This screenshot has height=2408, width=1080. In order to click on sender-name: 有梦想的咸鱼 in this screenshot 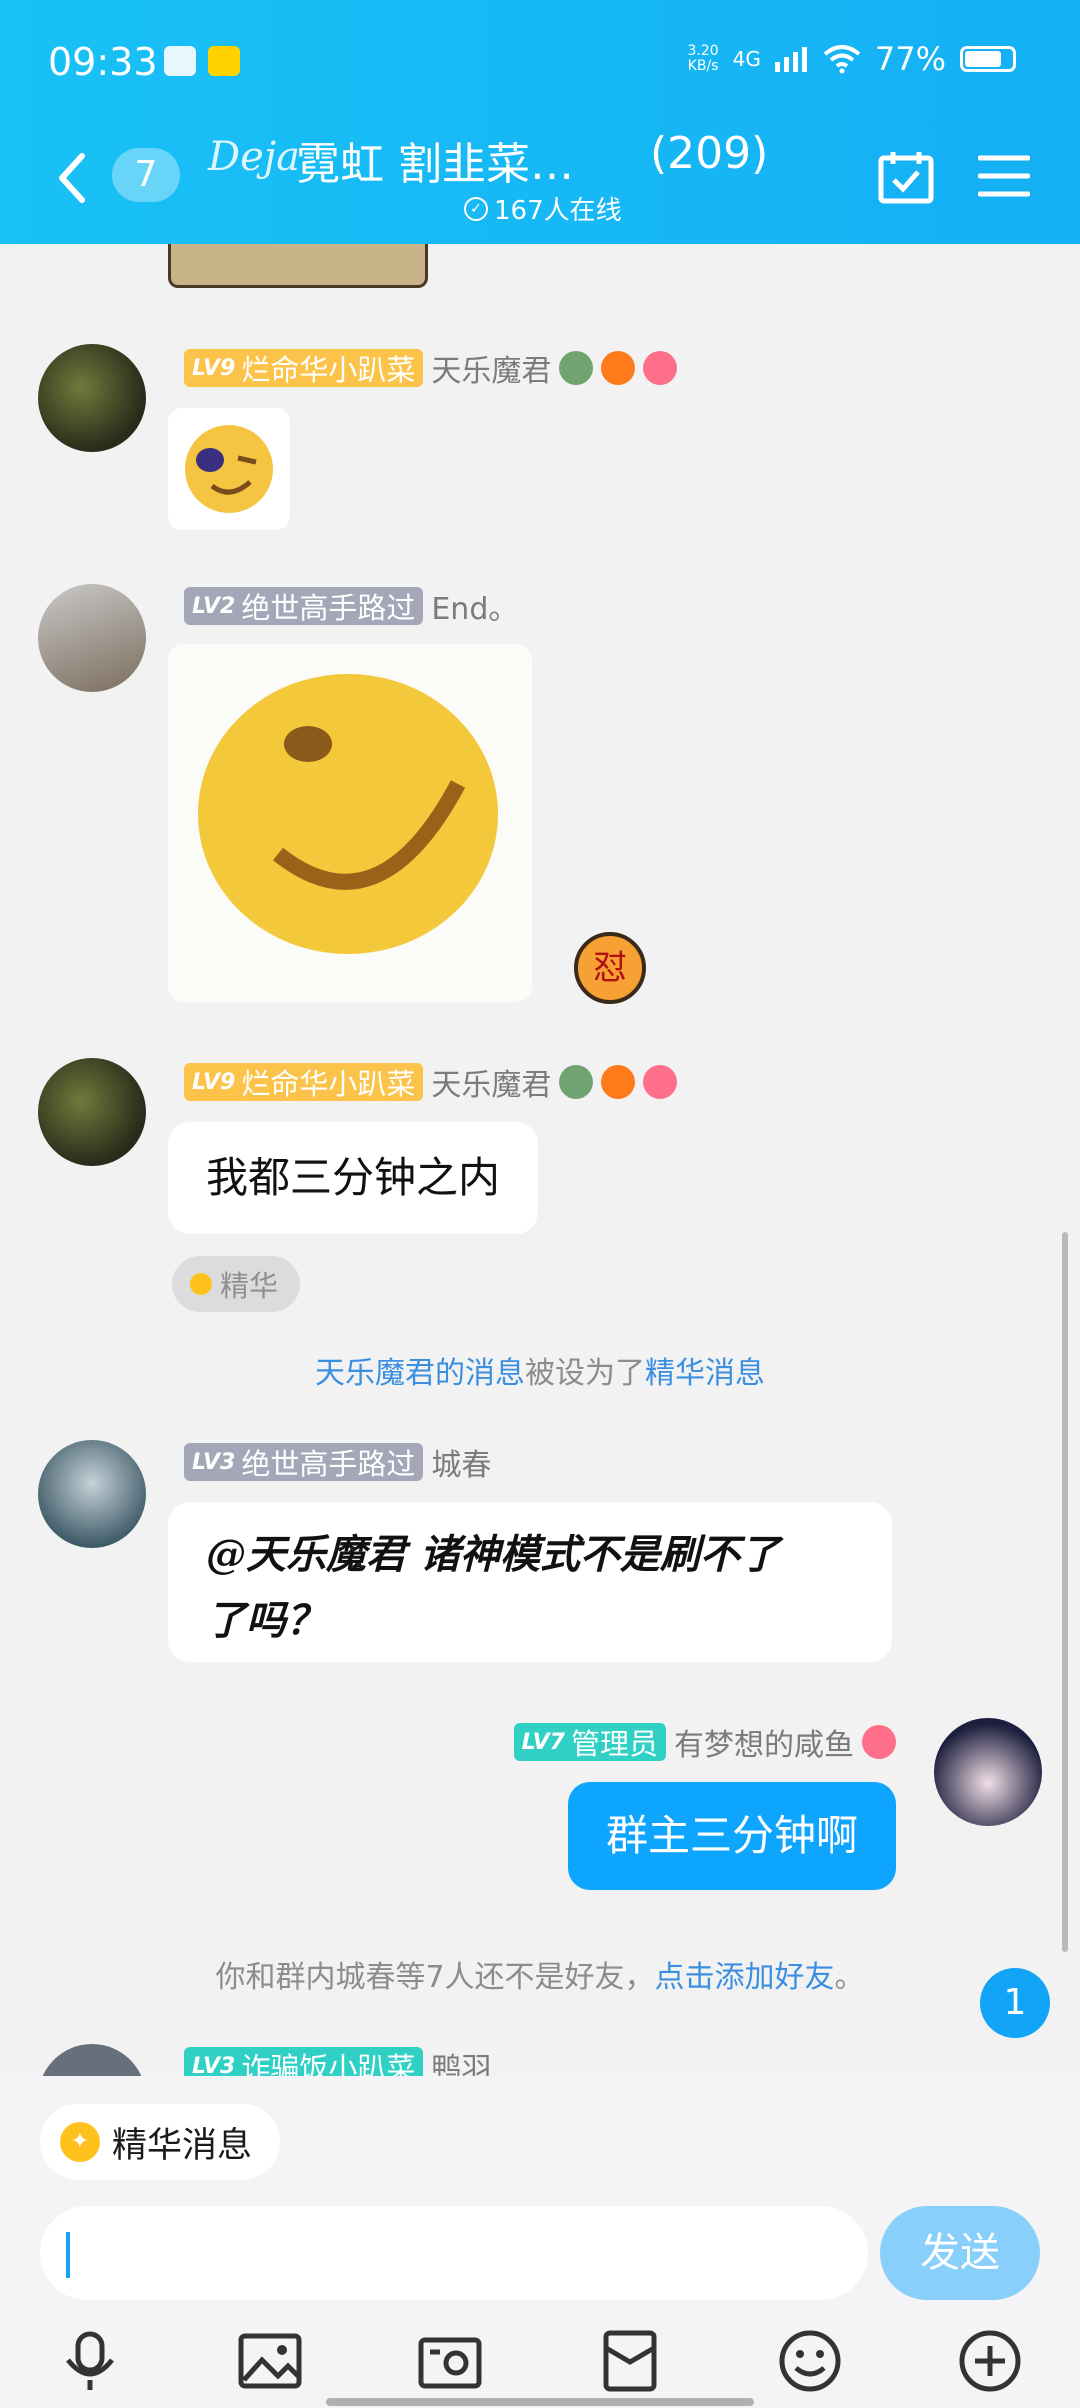, I will do `click(764, 1742)`.